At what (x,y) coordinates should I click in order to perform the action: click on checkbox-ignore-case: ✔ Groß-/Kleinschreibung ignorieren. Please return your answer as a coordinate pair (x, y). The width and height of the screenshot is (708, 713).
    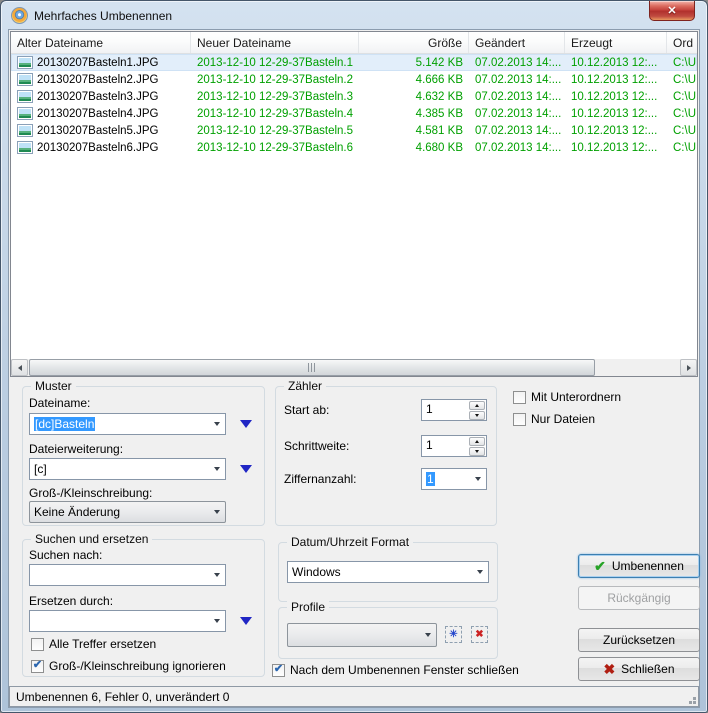
    Looking at the image, I should click on (128, 666).